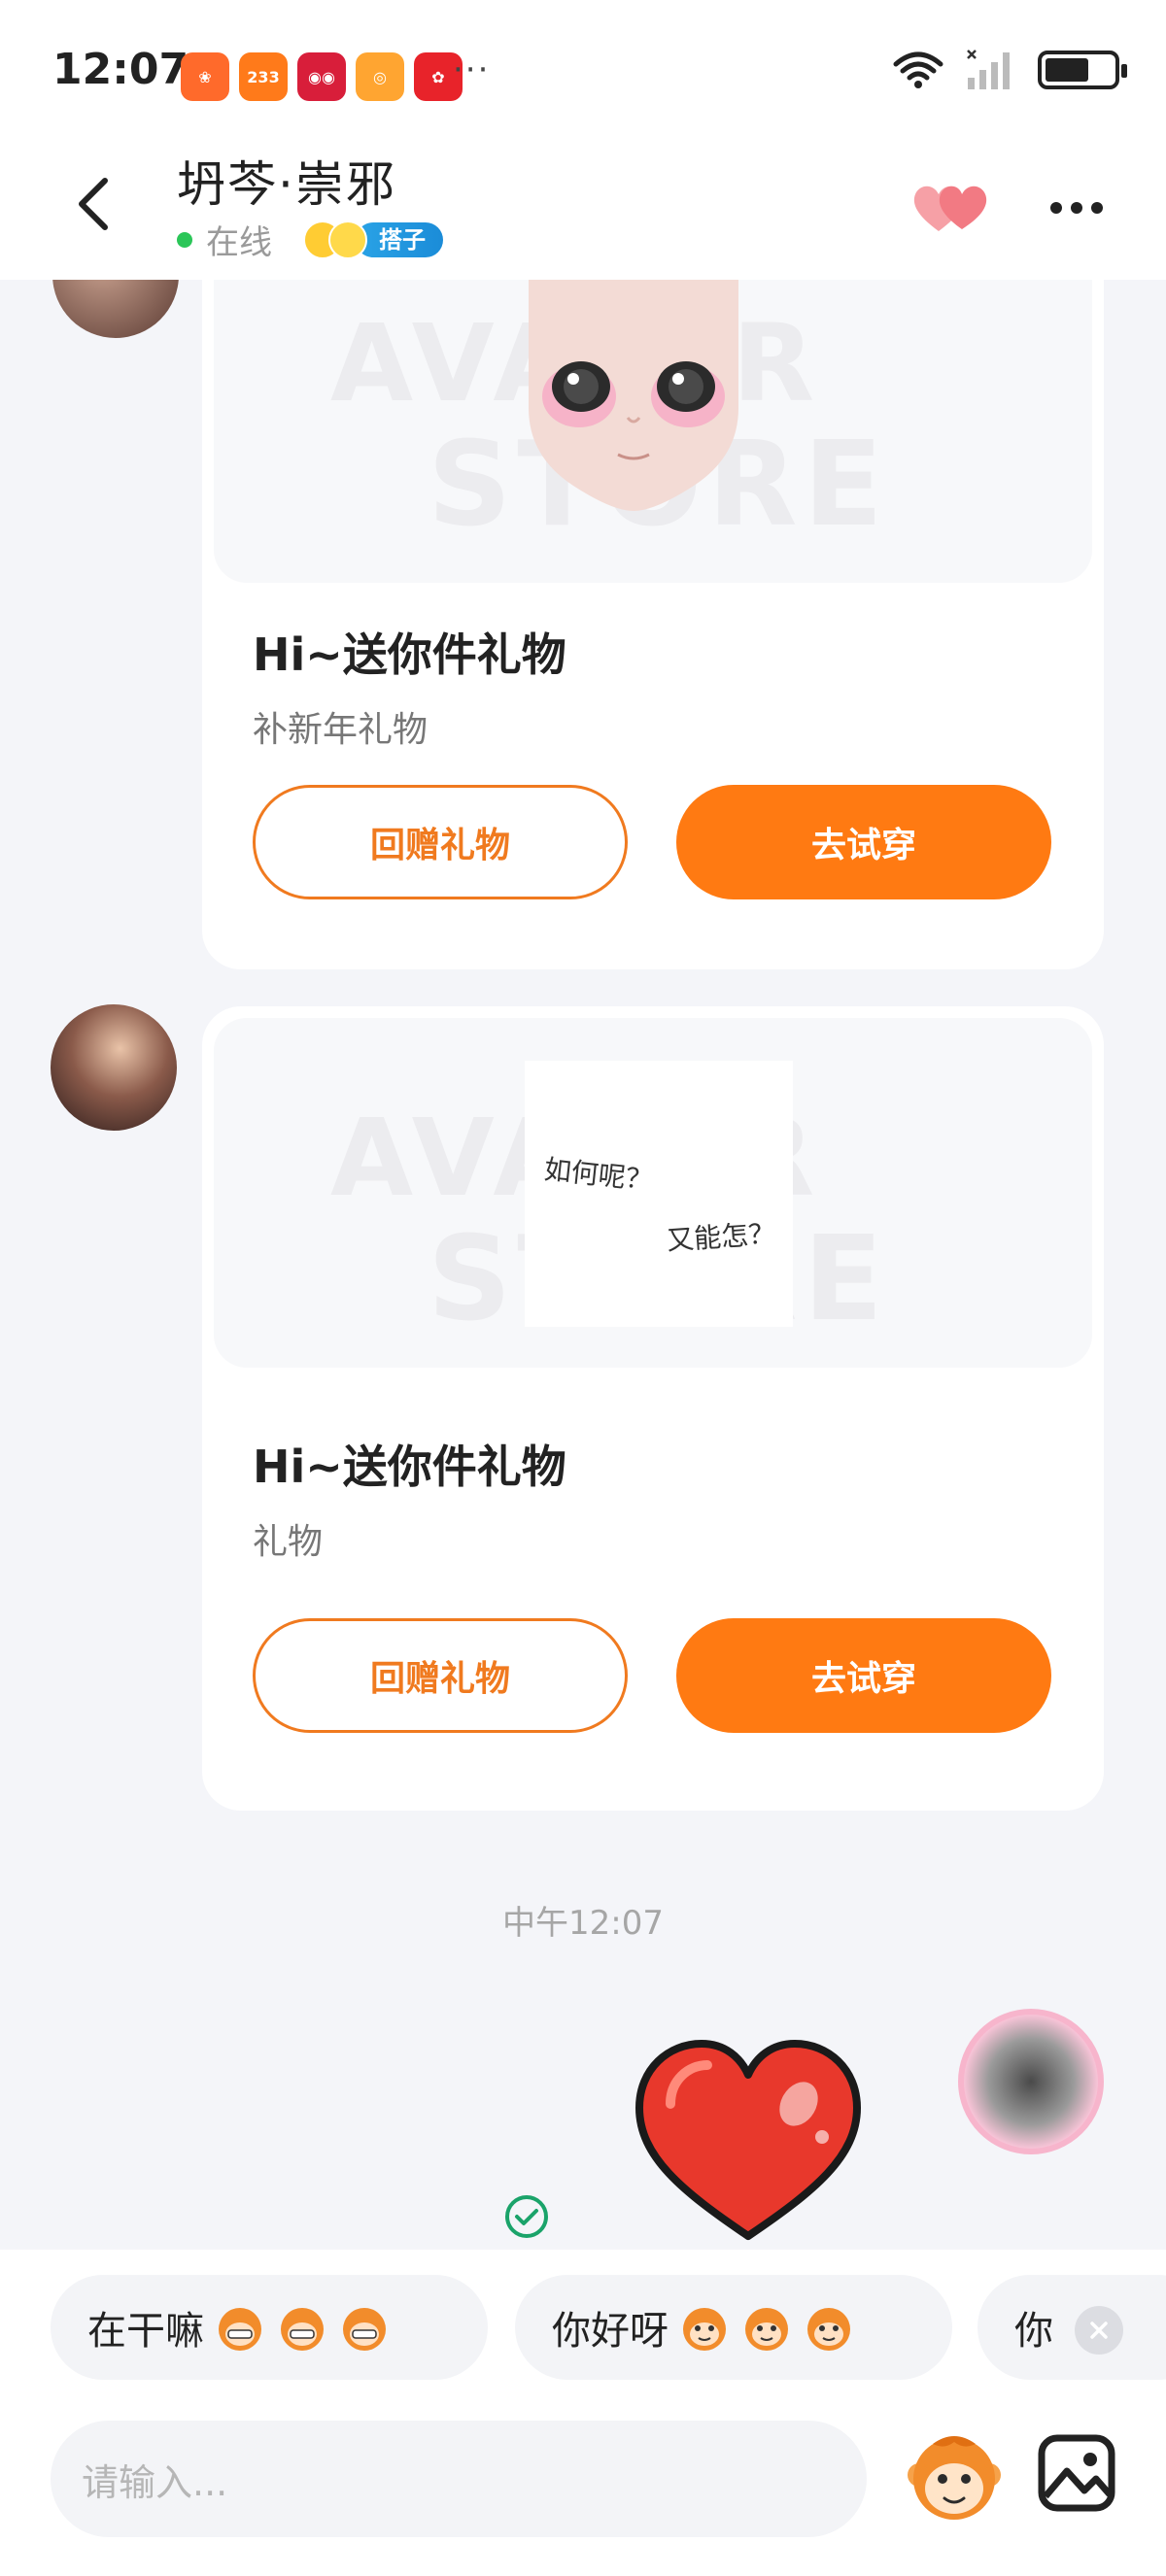 The image size is (1166, 2576). What do you see at coordinates (269, 2327) in the screenshot?
I see `quick-reply-chip: 在干嘛` at bounding box center [269, 2327].